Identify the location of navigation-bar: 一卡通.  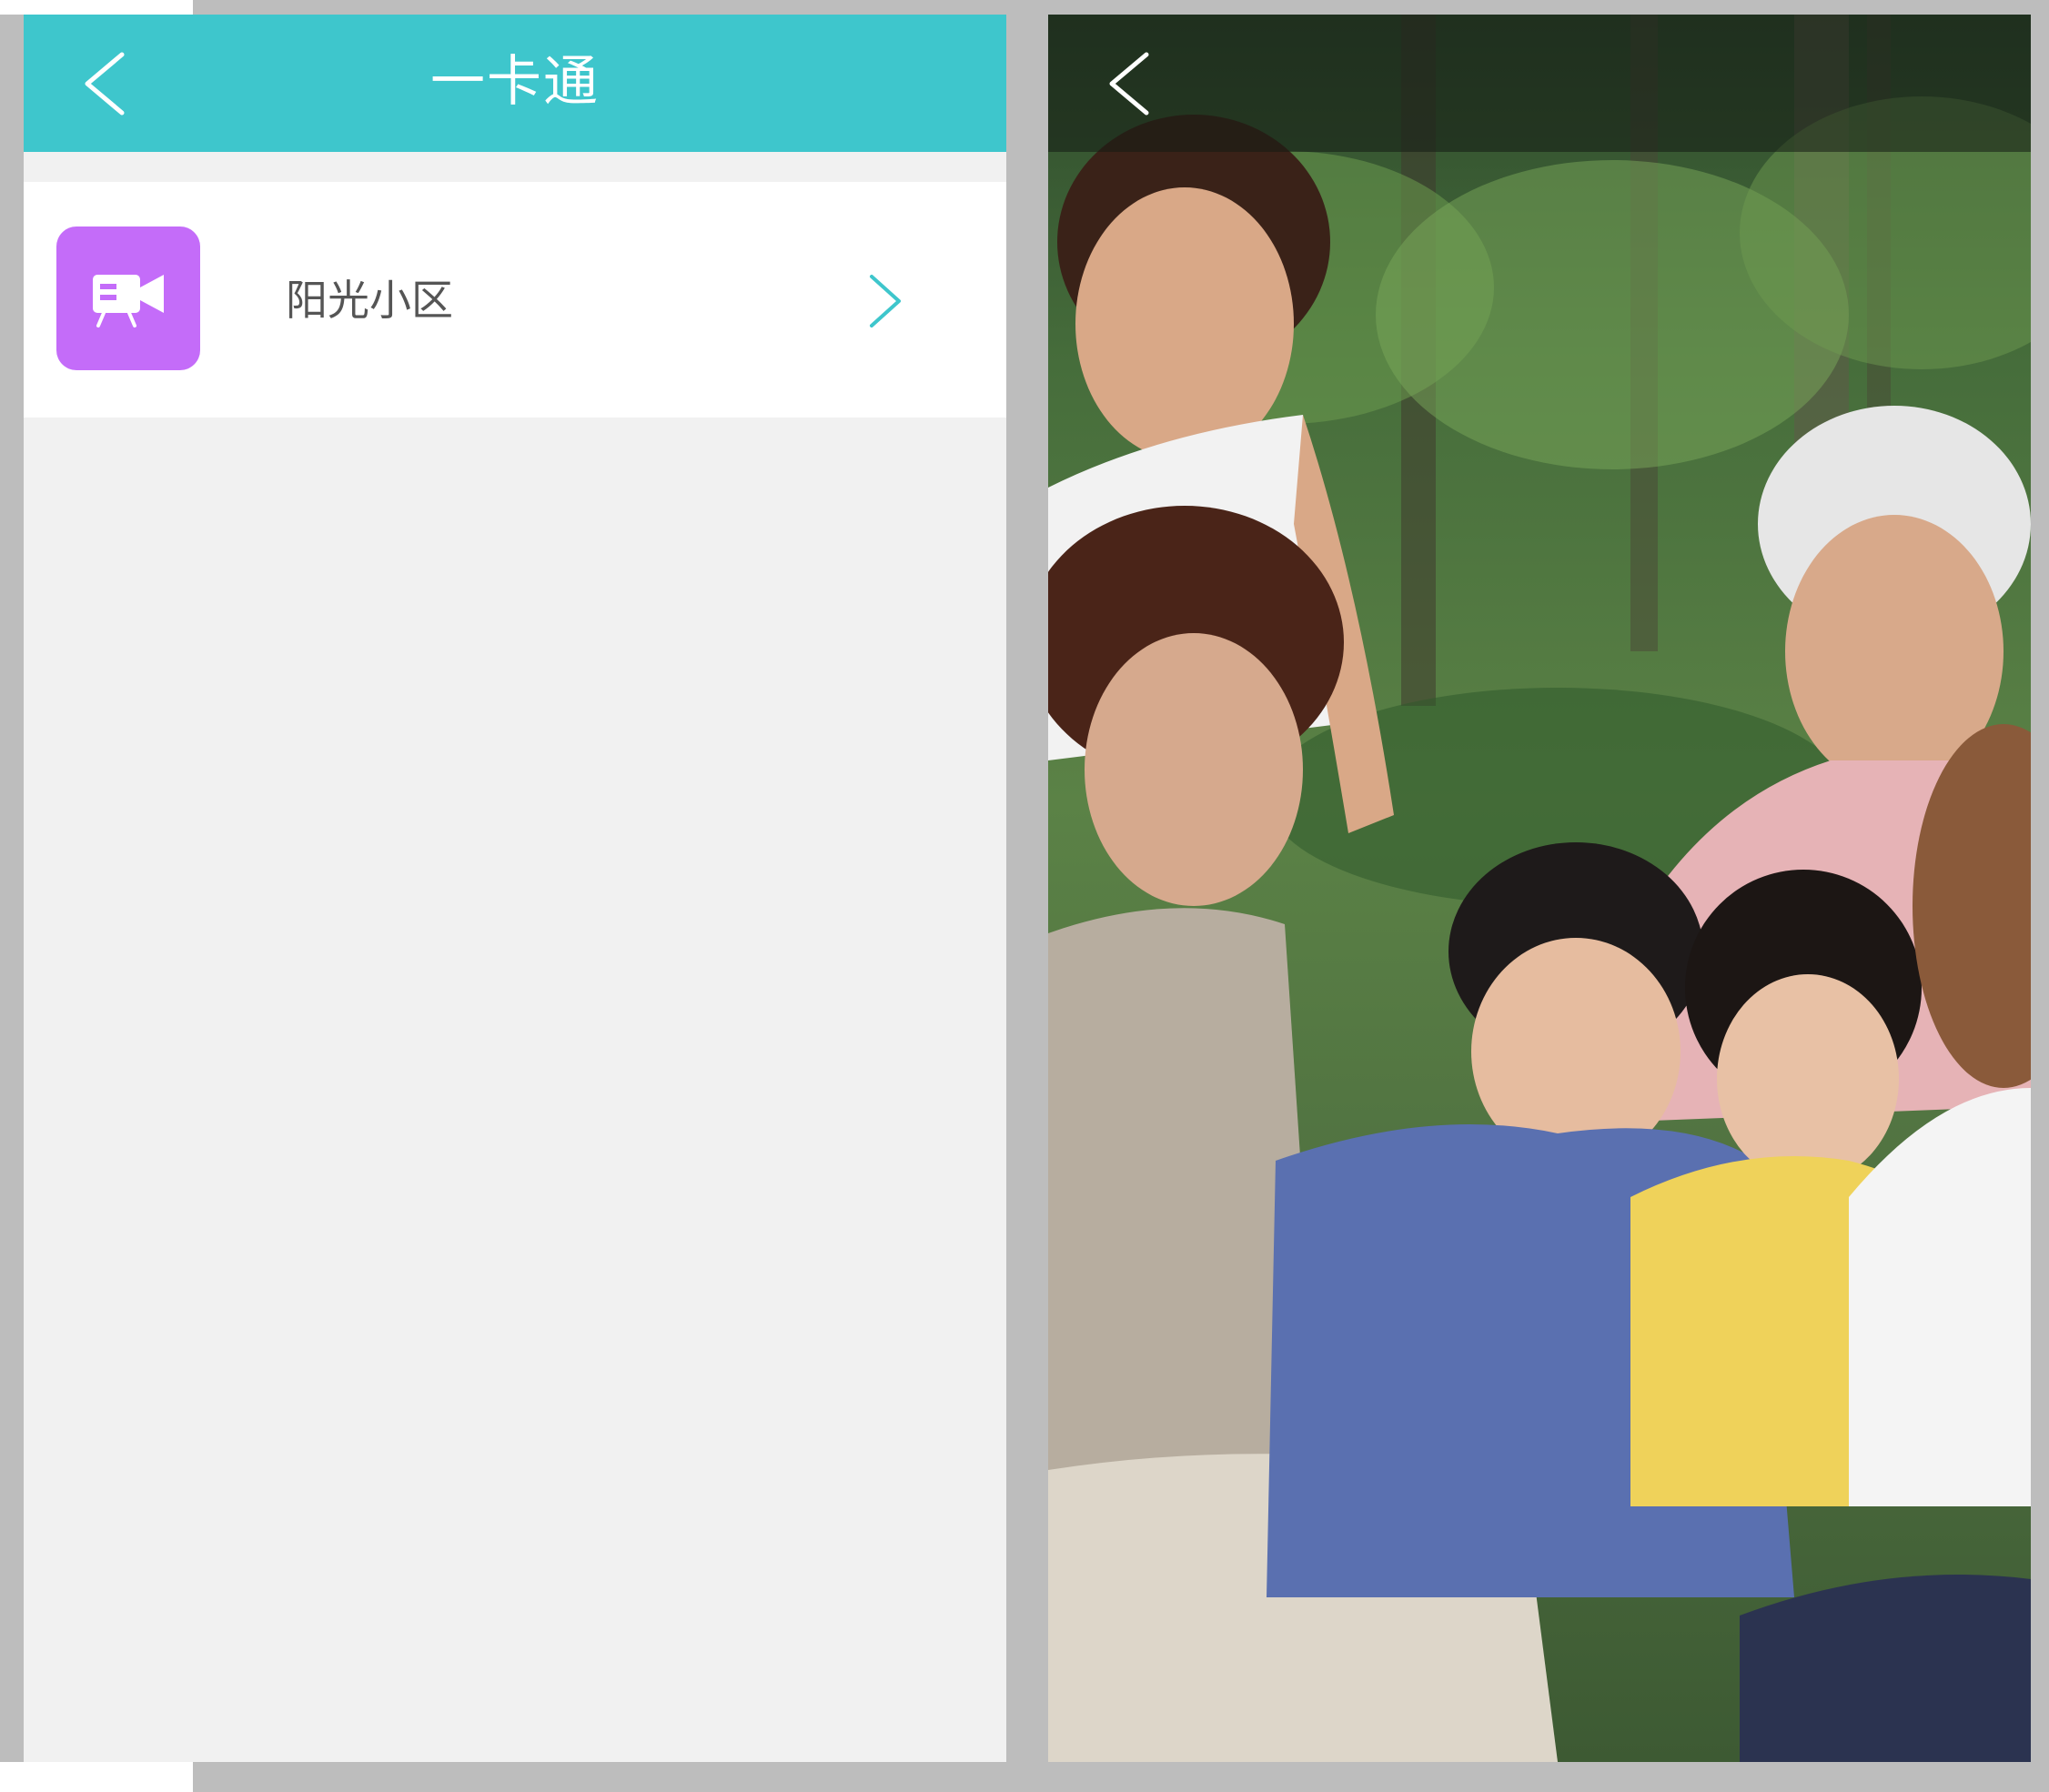
(515, 84).